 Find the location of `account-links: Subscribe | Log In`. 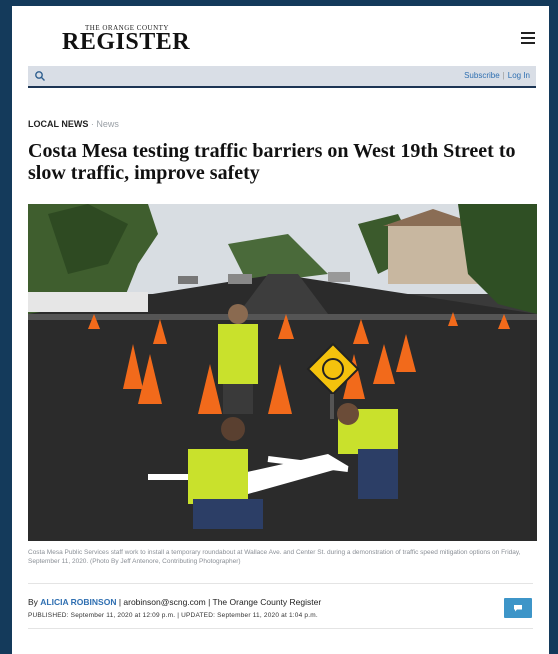

account-links: Subscribe | Log In is located at coordinates (497, 75).